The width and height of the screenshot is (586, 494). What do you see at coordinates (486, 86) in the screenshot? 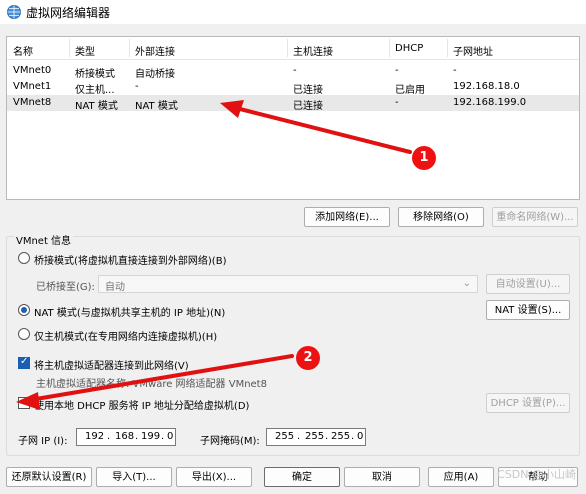
I see `cell-subnet: 192.168.18.0` at bounding box center [486, 86].